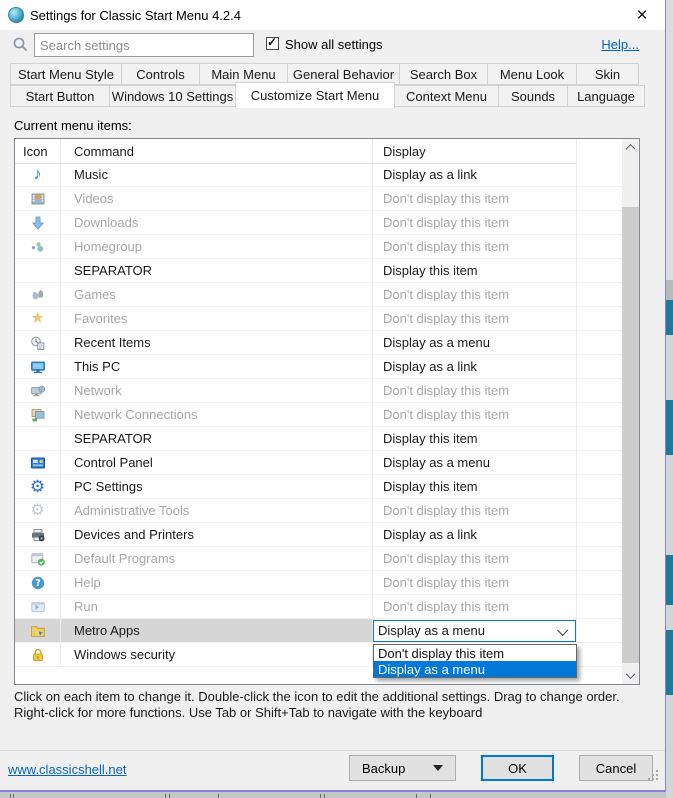  I want to click on table-row-devices-and-printers: Devices and Printers Display as a link, so click(318, 535).